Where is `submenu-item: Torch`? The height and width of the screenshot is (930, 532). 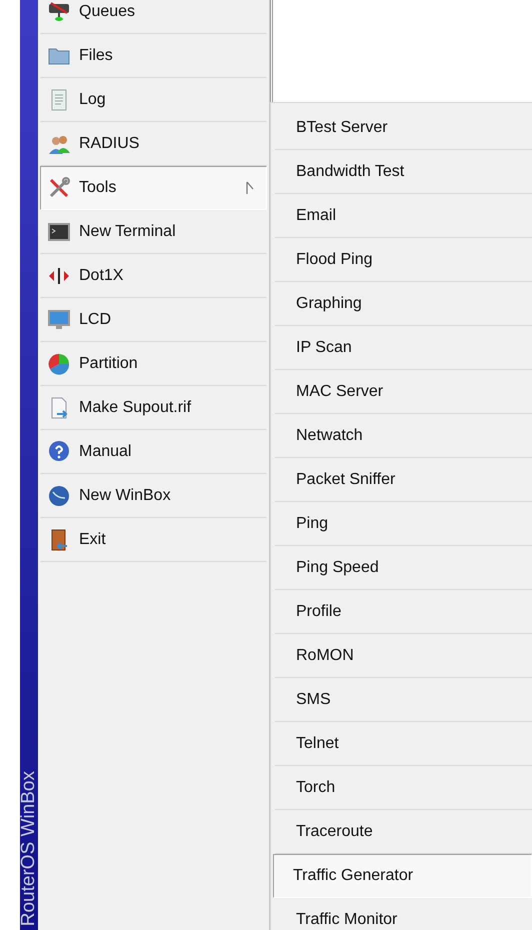 submenu-item: Torch is located at coordinates (403, 788).